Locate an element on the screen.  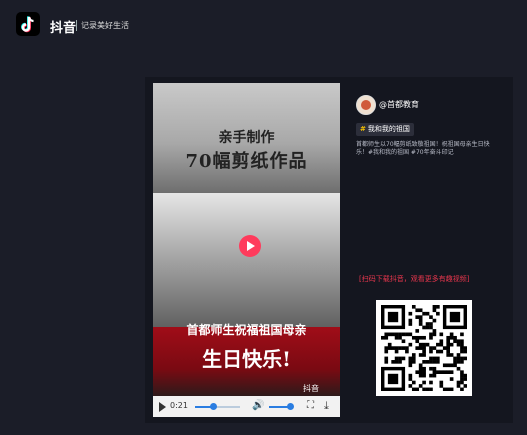
brand-name: 抖音 is located at coordinates (63, 26).